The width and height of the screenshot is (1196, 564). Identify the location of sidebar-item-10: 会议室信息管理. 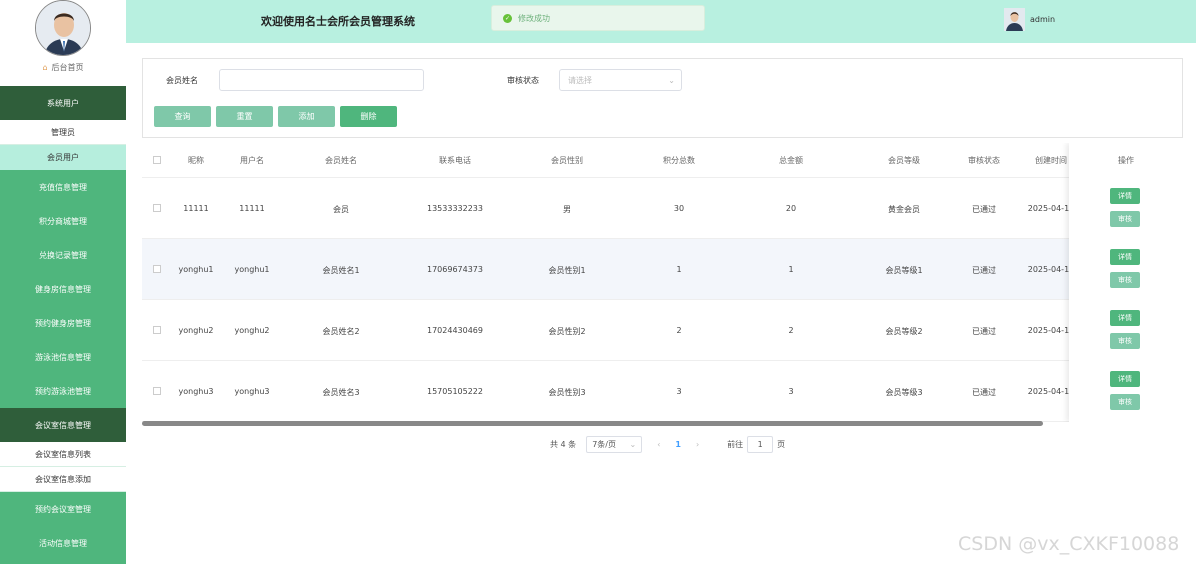
(63, 425).